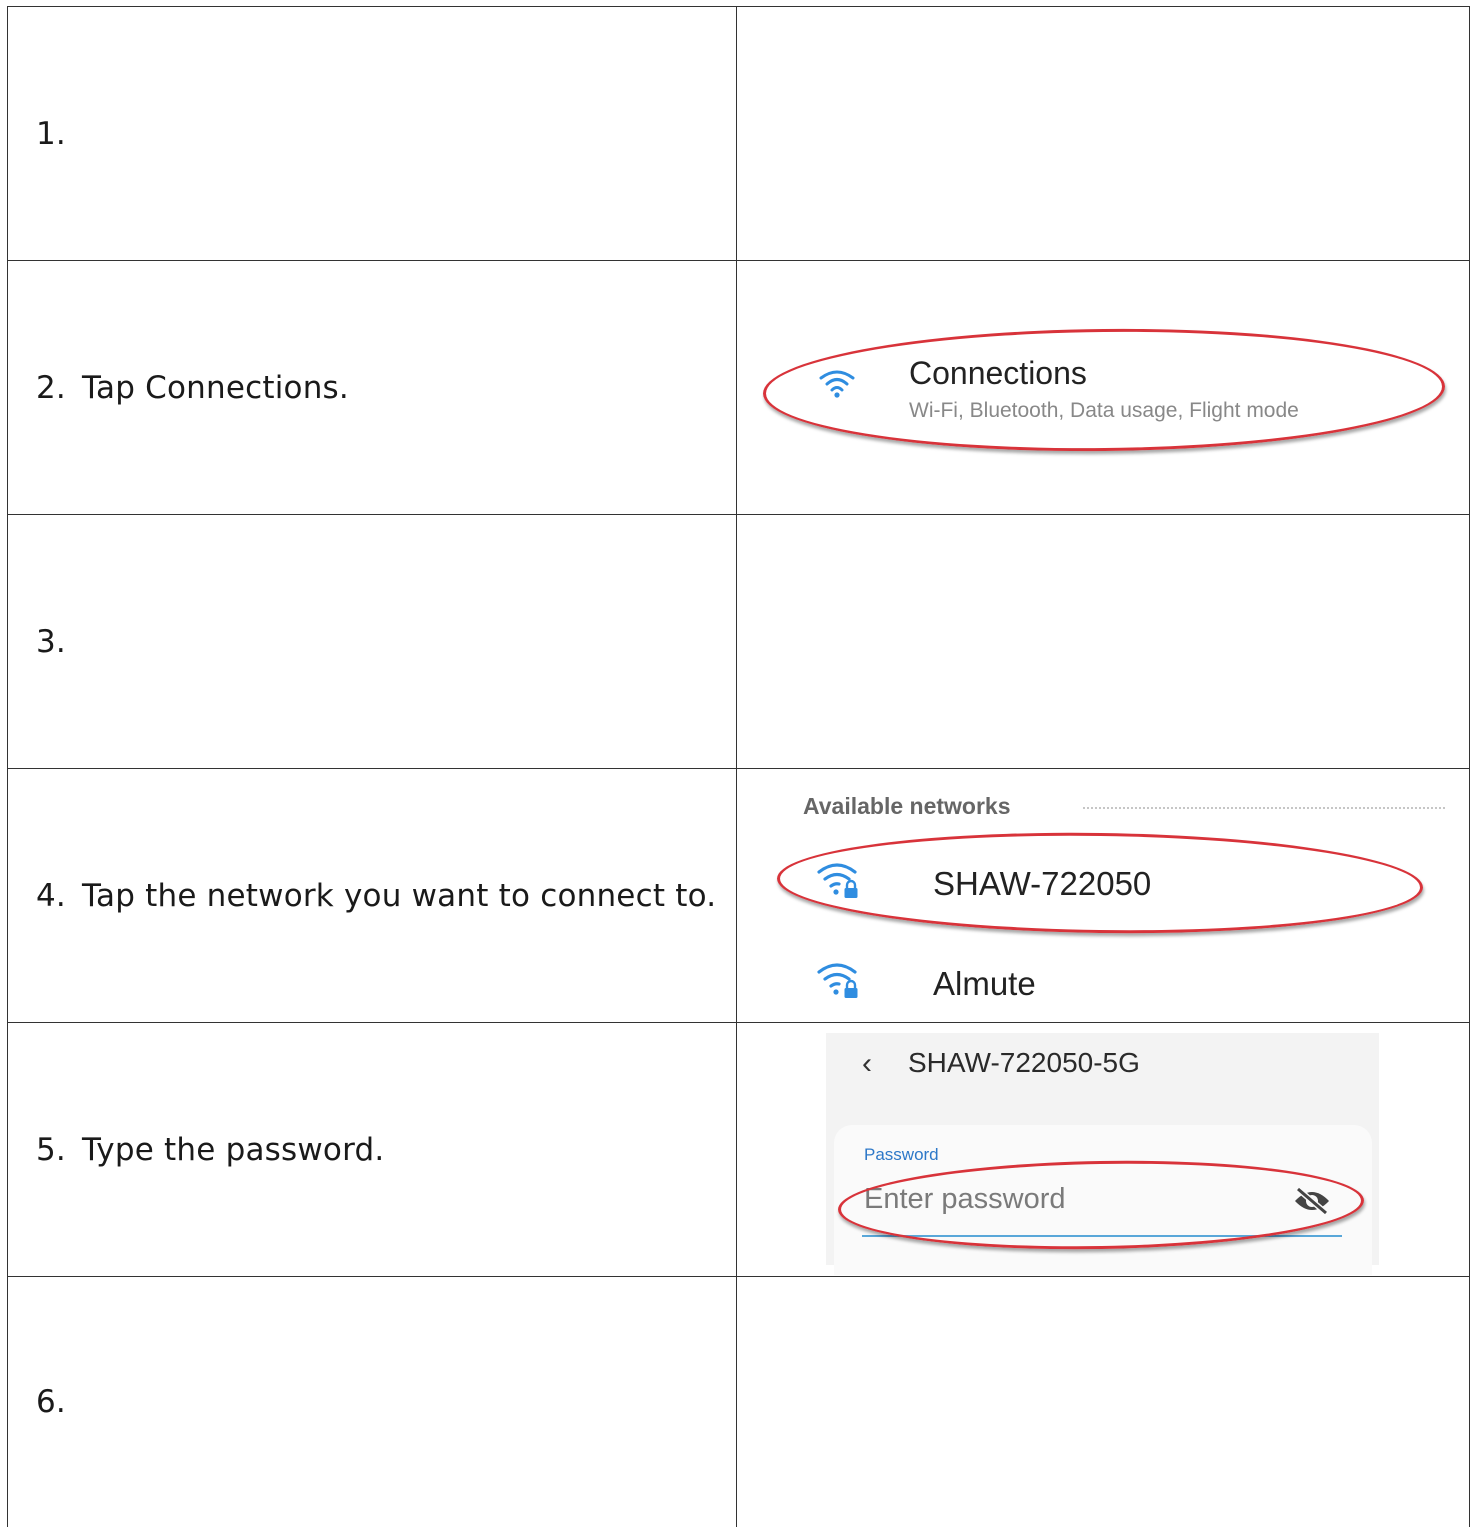 The width and height of the screenshot is (1476, 1534). I want to click on password-label: Password, so click(901, 1154).